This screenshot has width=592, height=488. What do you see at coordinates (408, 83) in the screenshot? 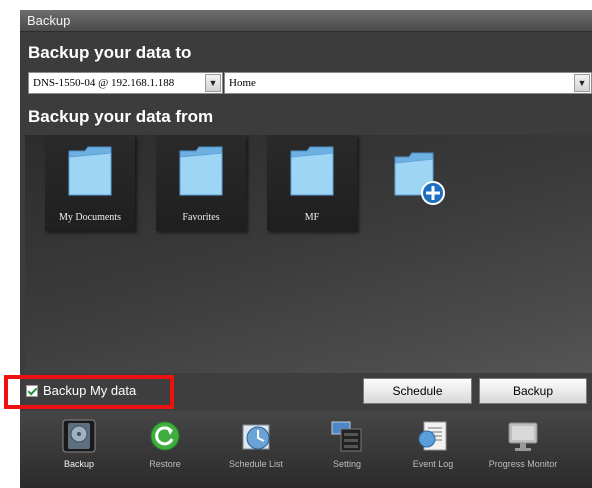
I see `destination-share-select: Home ▼` at bounding box center [408, 83].